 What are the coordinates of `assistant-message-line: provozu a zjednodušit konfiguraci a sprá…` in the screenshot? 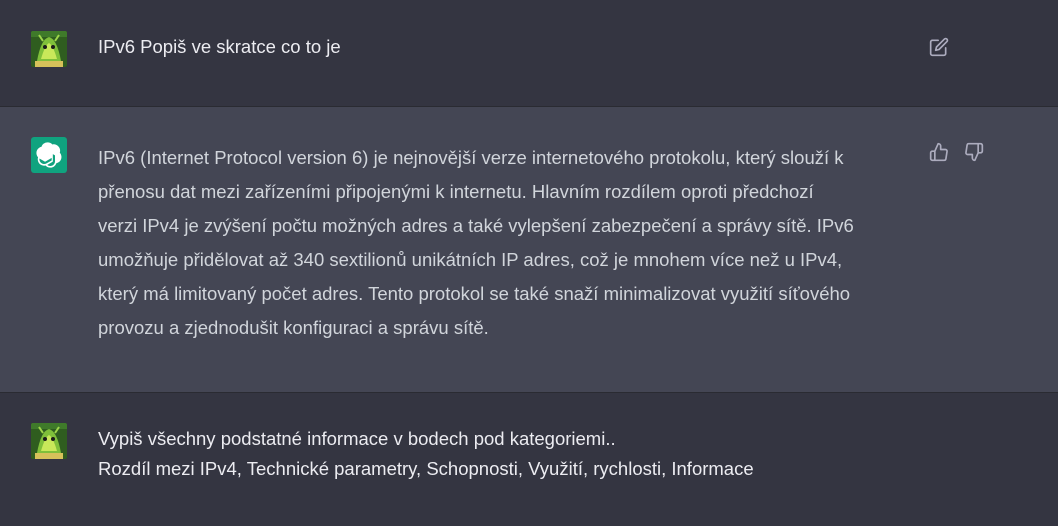 It's located at (293, 327).